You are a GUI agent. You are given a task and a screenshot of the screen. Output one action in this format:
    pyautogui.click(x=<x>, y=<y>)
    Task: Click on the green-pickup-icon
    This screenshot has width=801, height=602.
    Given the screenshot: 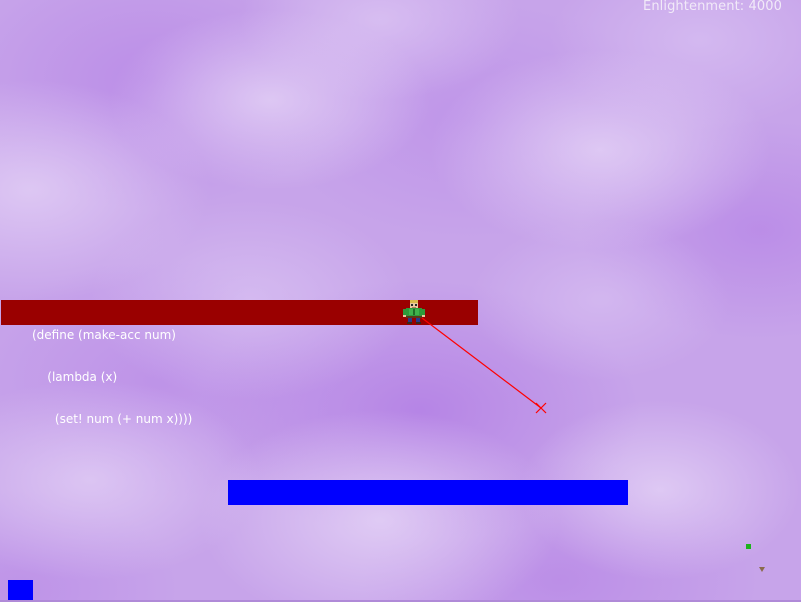 What is the action you would take?
    pyautogui.click(x=748, y=546)
    